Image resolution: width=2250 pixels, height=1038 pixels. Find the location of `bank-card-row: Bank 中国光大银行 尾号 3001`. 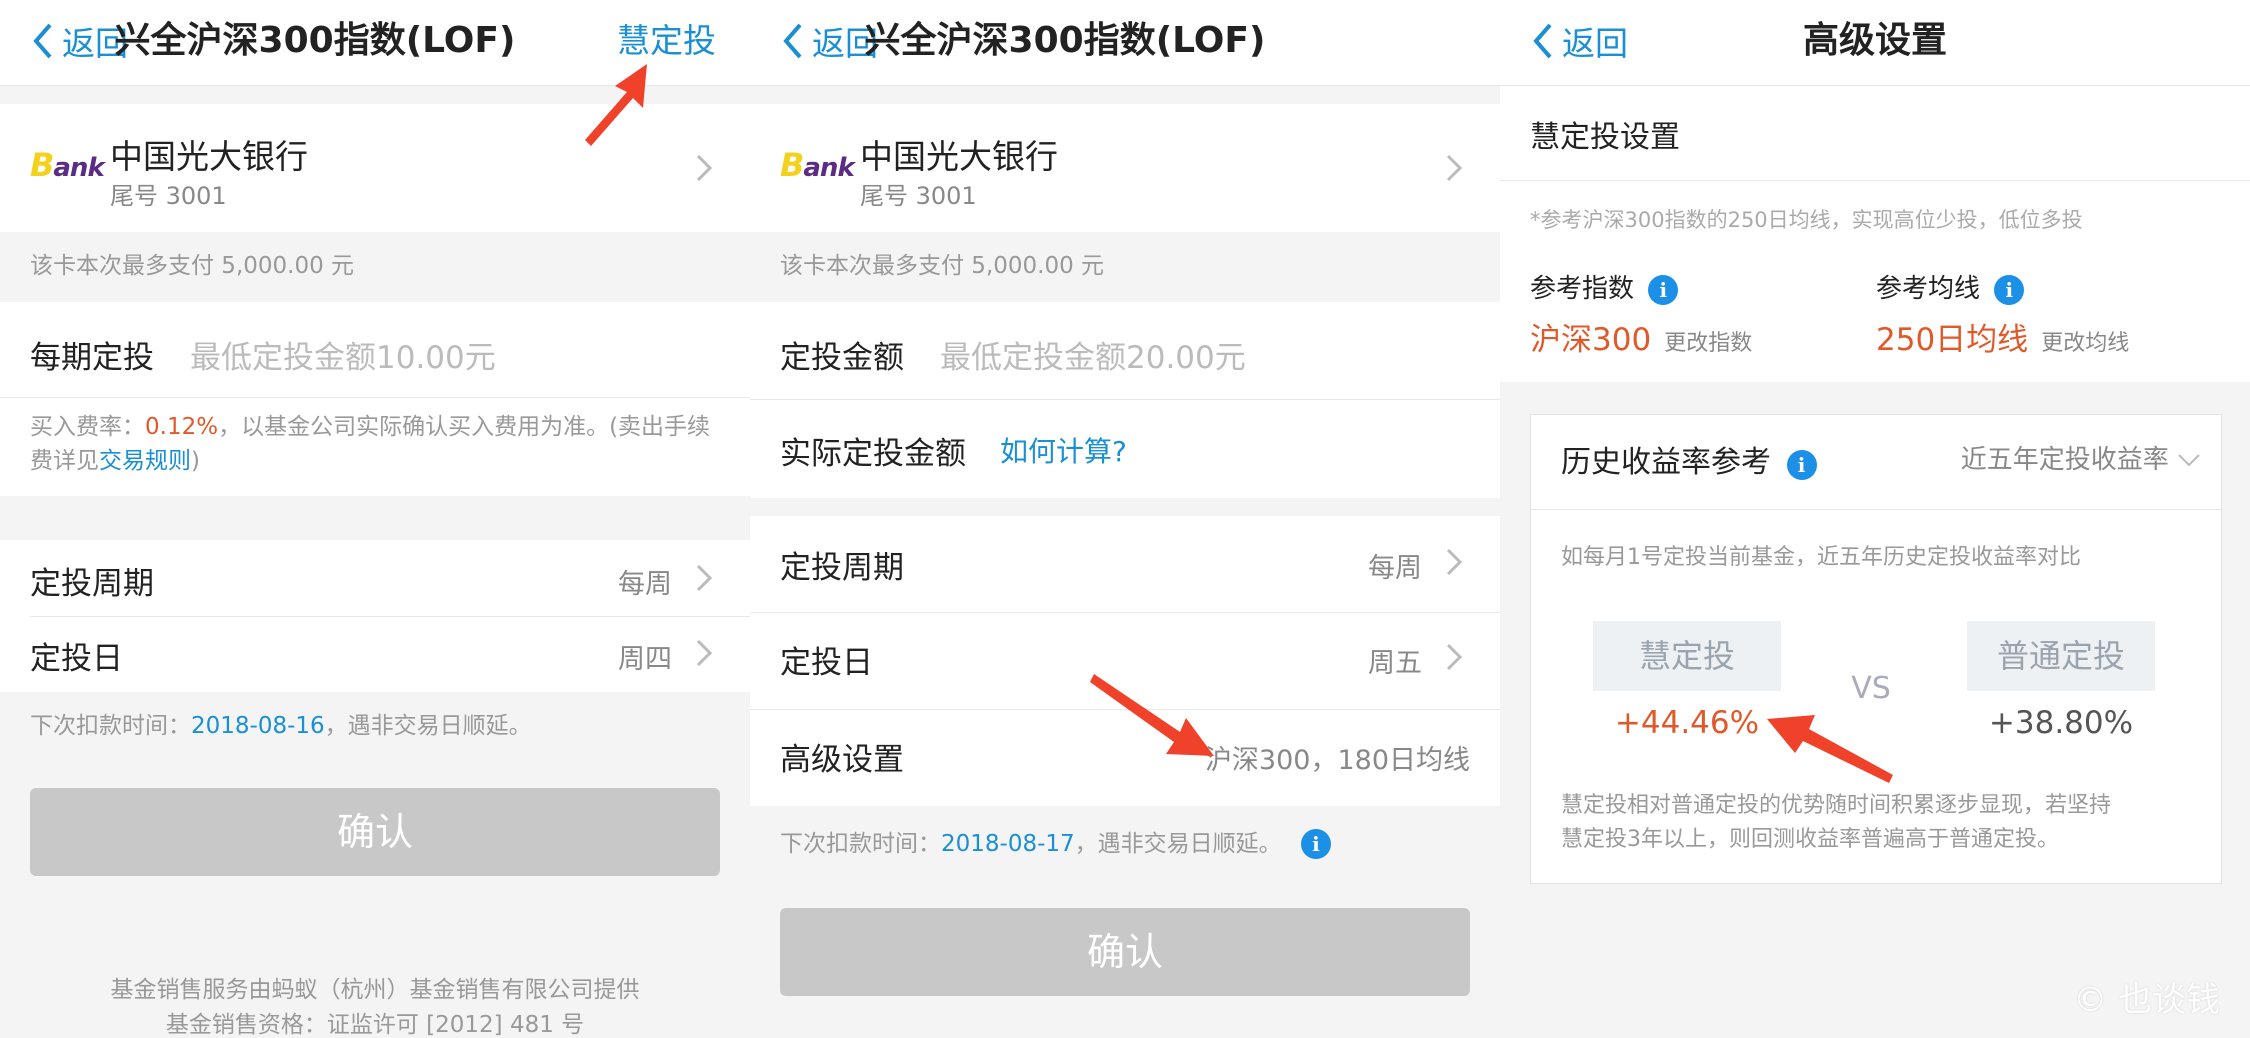

bank-card-row: Bank 中国光大银行 尾号 3001 is located at coordinates (1125, 168).